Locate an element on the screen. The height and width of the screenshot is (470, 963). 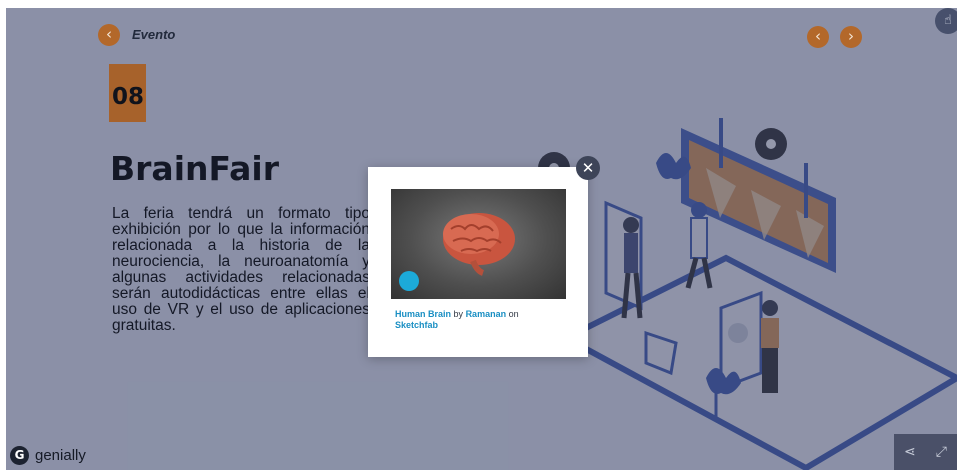
slide-number: 08 is located at coordinates (128, 97).